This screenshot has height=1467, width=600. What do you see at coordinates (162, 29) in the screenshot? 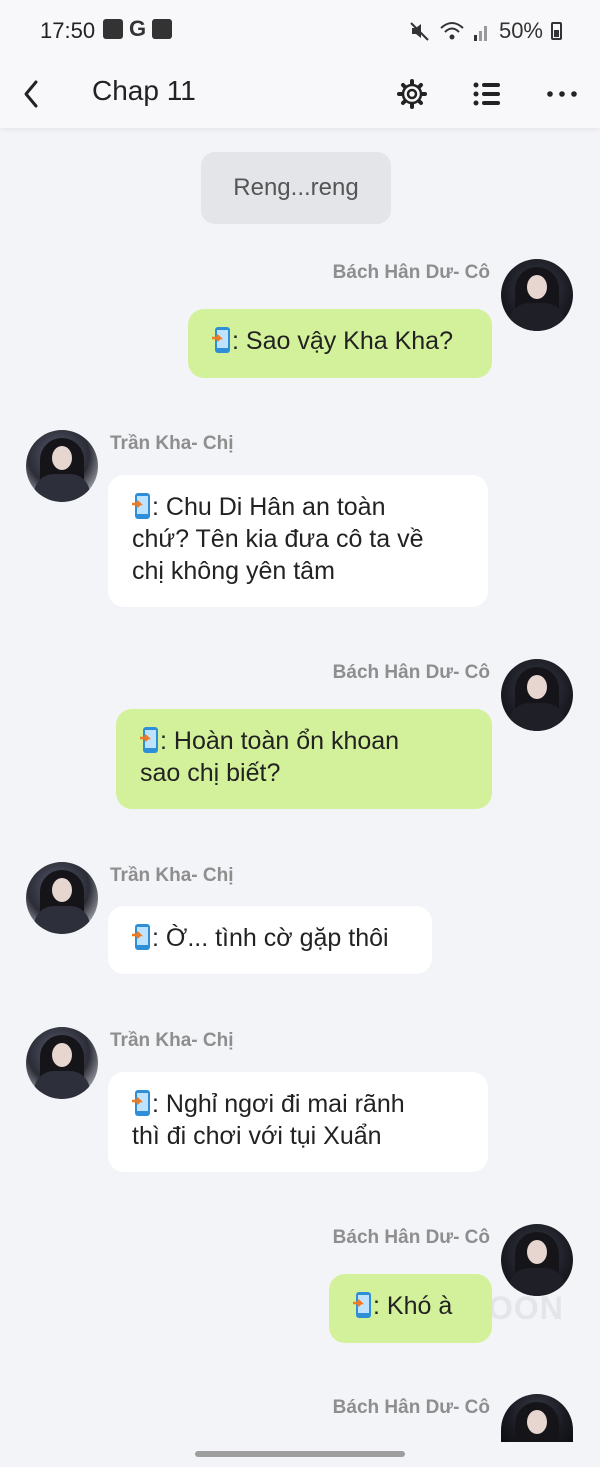
I see `checkbox-icon` at bounding box center [162, 29].